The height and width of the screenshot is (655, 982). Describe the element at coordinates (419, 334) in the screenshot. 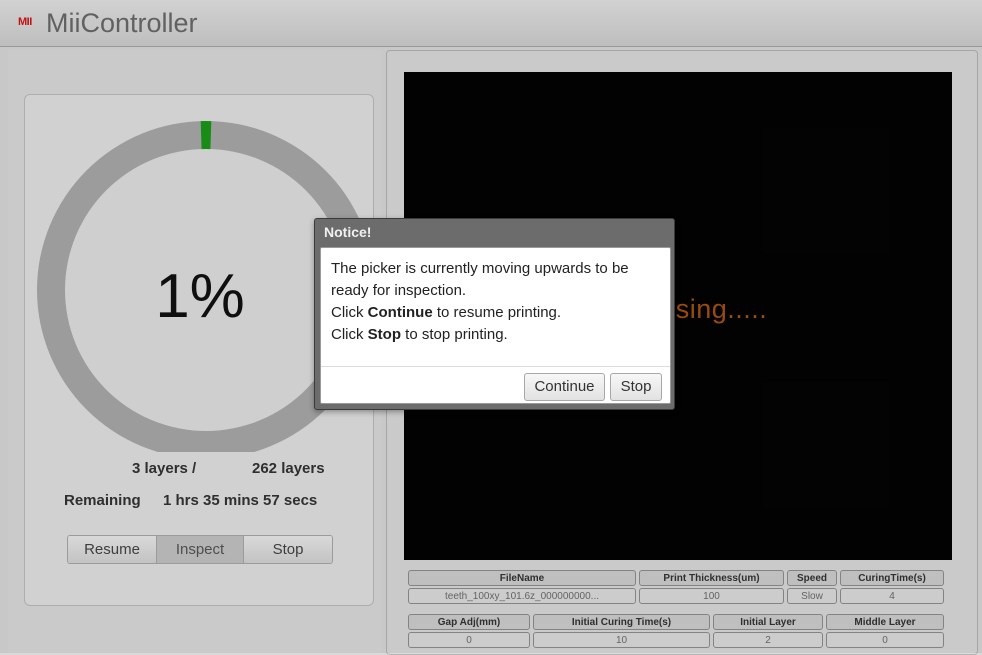

I see `dialog-stop-instruction: Click Stop to stop printing.` at that location.